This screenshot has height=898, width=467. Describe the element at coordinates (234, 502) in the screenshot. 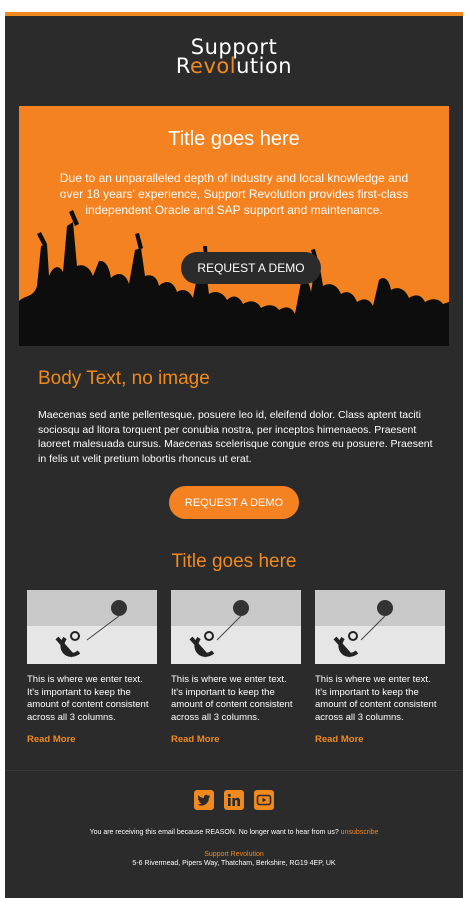

I see `body-request-demo-button: REQUEST A DEMO` at that location.